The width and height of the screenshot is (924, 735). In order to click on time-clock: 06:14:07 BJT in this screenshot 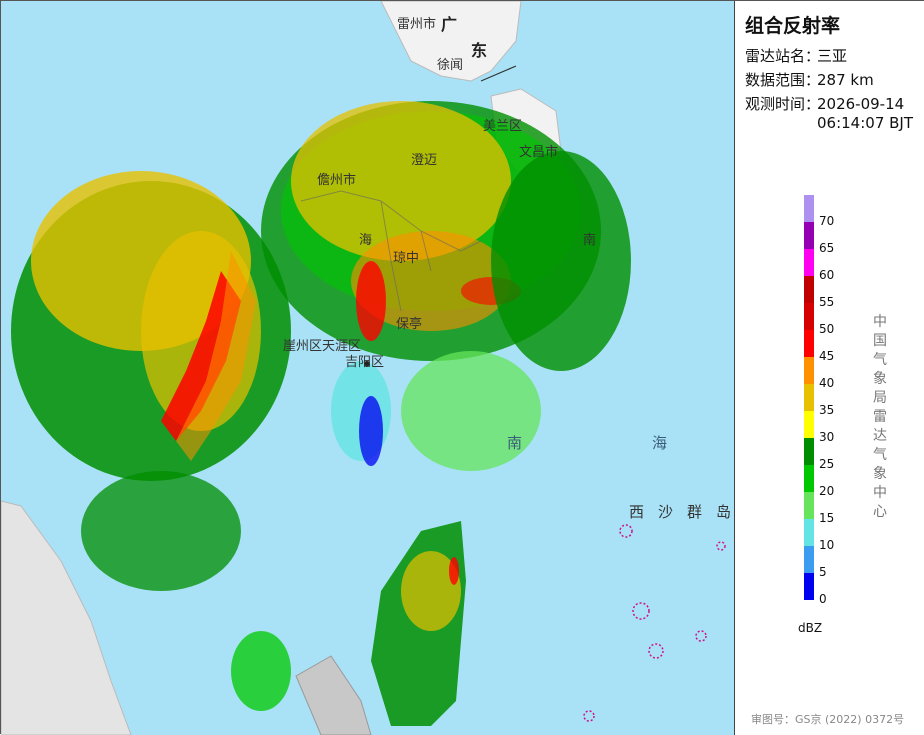, I will do `click(865, 123)`.